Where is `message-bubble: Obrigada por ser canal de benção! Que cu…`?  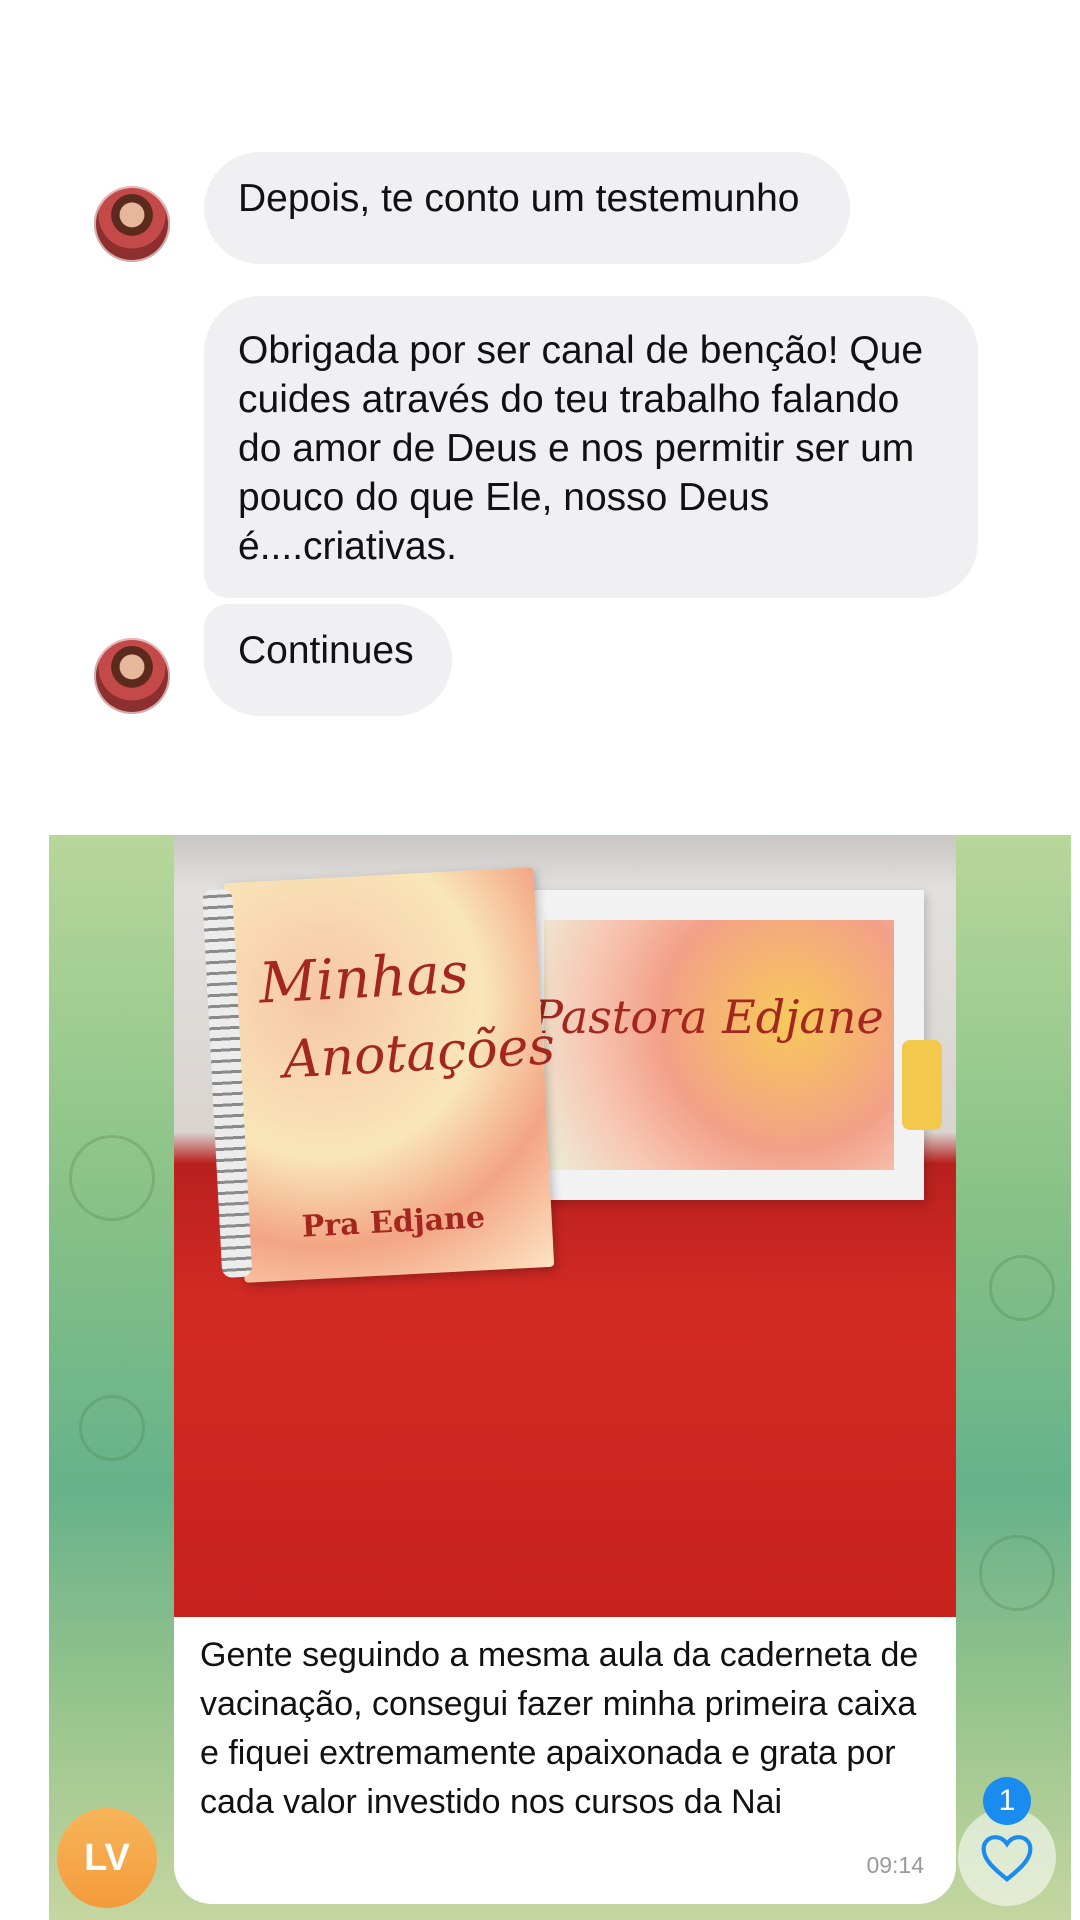 message-bubble: Obrigada por ser canal de benção! Que cu… is located at coordinates (591, 447).